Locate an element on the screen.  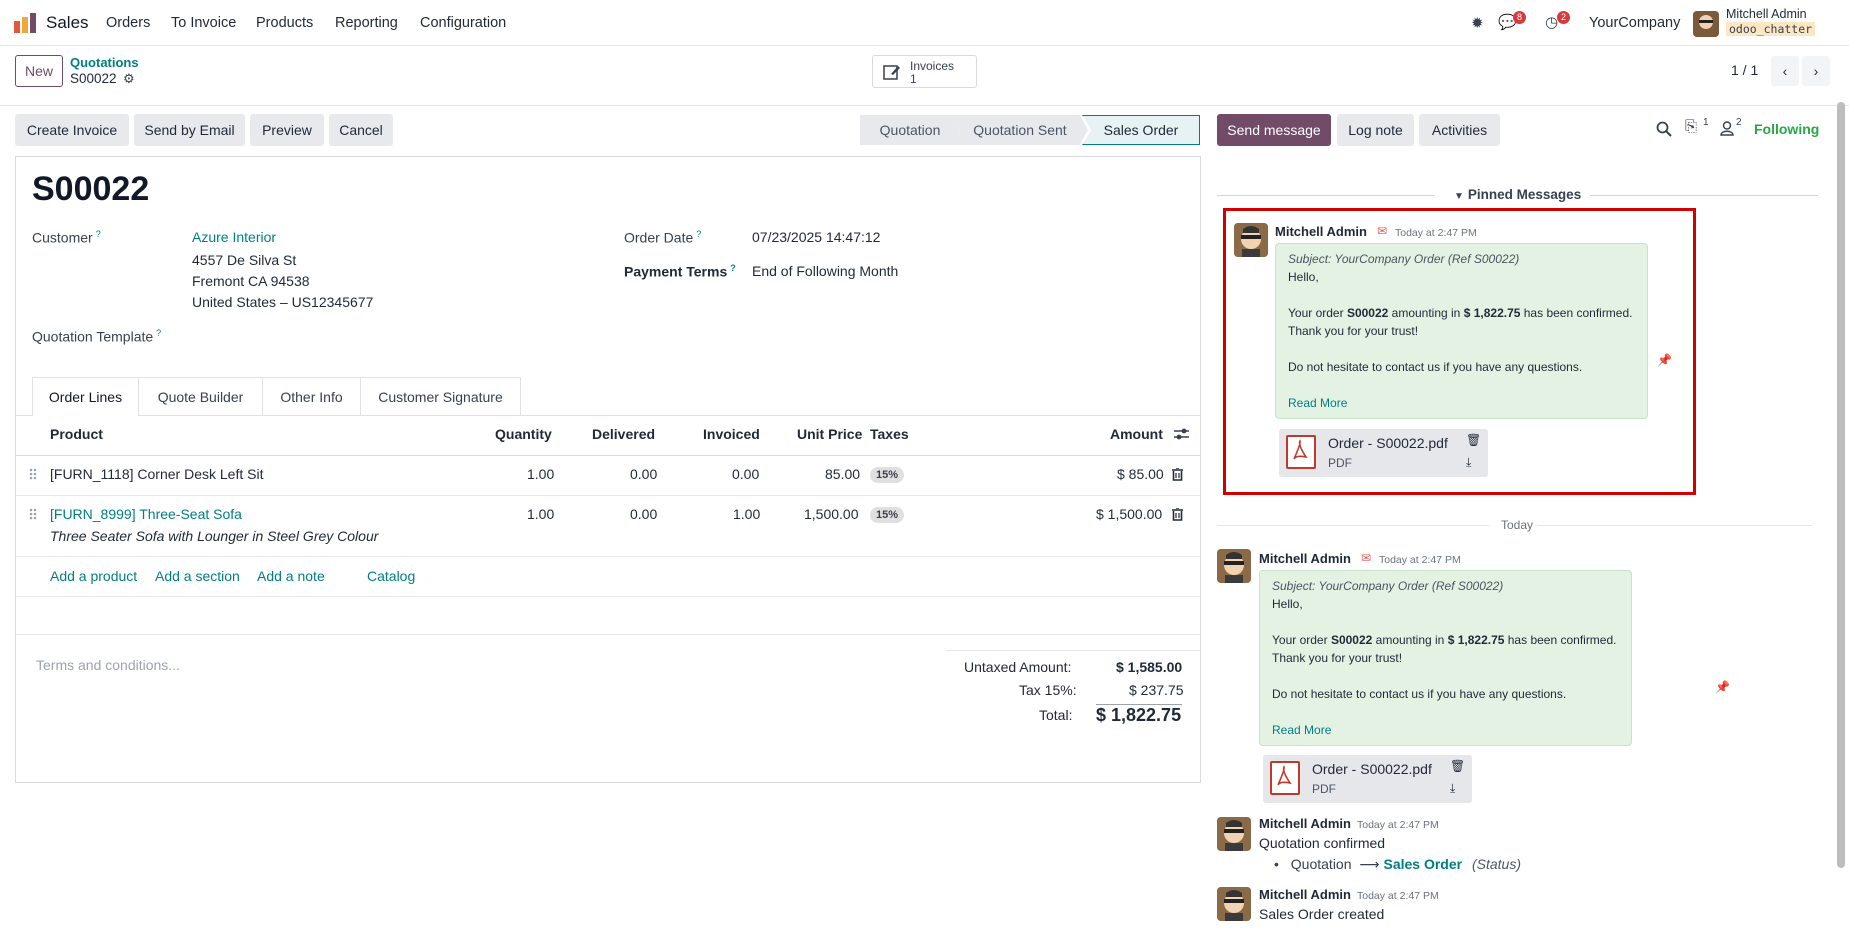
followers-icon is located at coordinates (1727, 128).